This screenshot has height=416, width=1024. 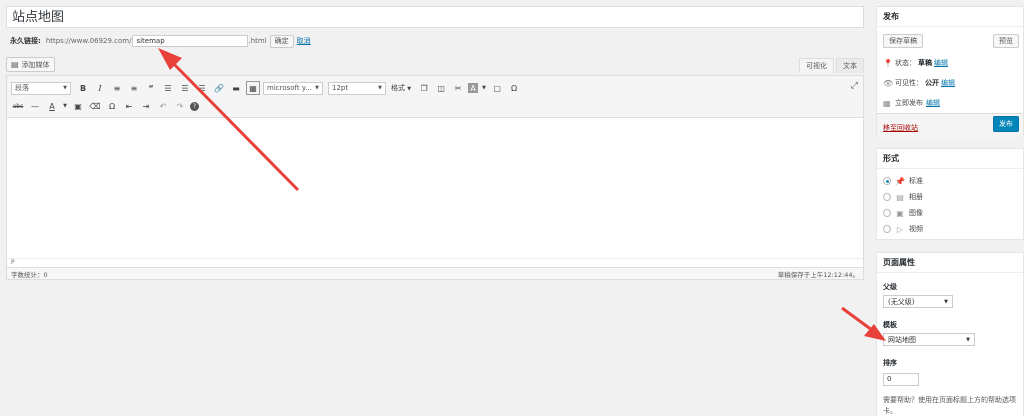 What do you see at coordinates (35, 64) in the screenshot?
I see `add-media-label: 添加媒体` at bounding box center [35, 64].